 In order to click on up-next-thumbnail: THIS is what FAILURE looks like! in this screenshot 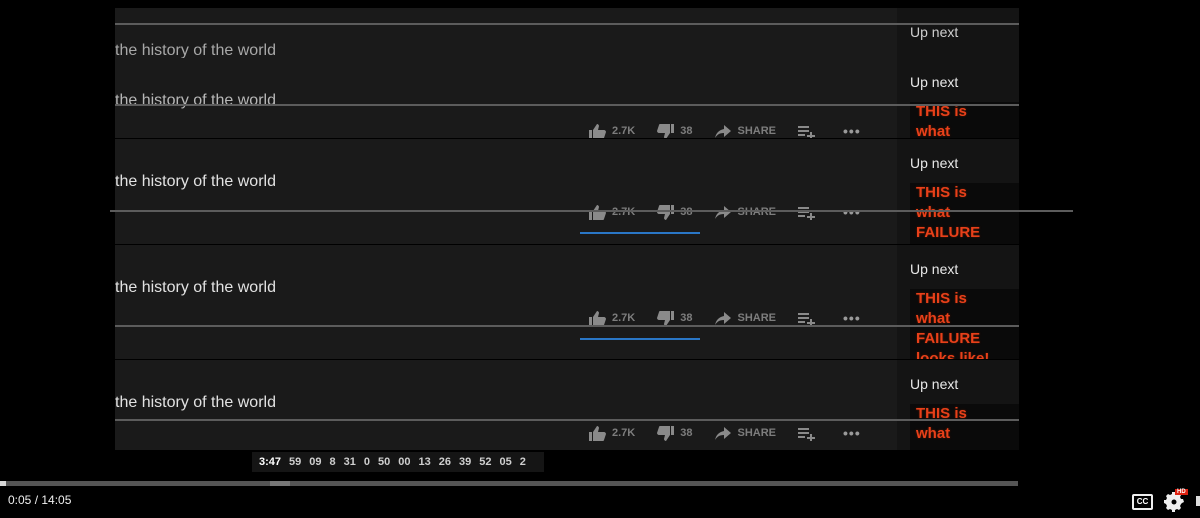, I will do `click(964, 324)`.